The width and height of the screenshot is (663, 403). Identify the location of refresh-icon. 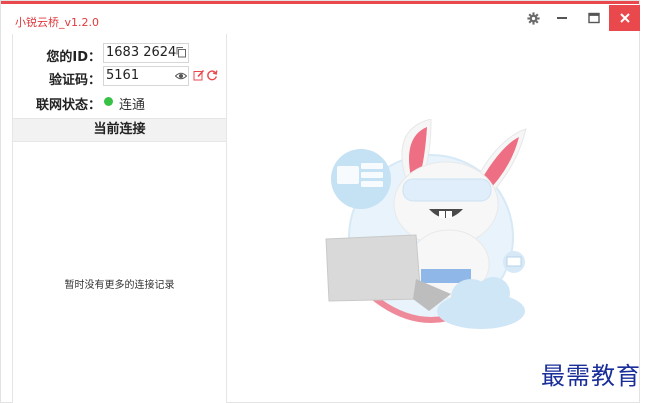
(212, 75).